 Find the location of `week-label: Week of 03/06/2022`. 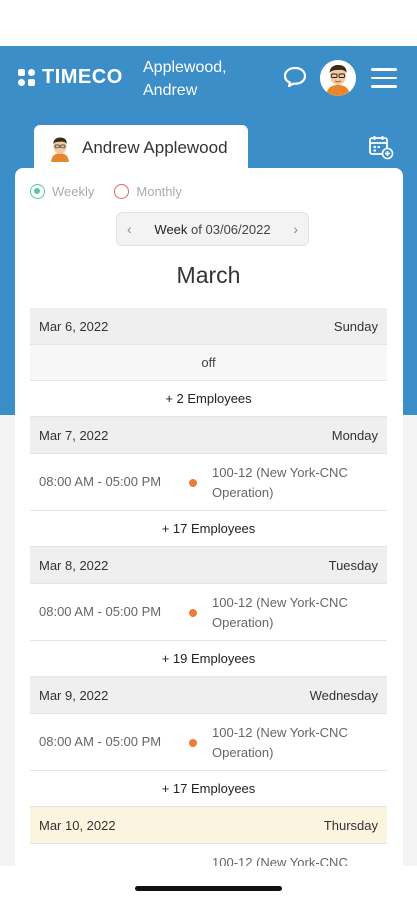

week-label: Week of 03/06/2022 is located at coordinates (212, 229).